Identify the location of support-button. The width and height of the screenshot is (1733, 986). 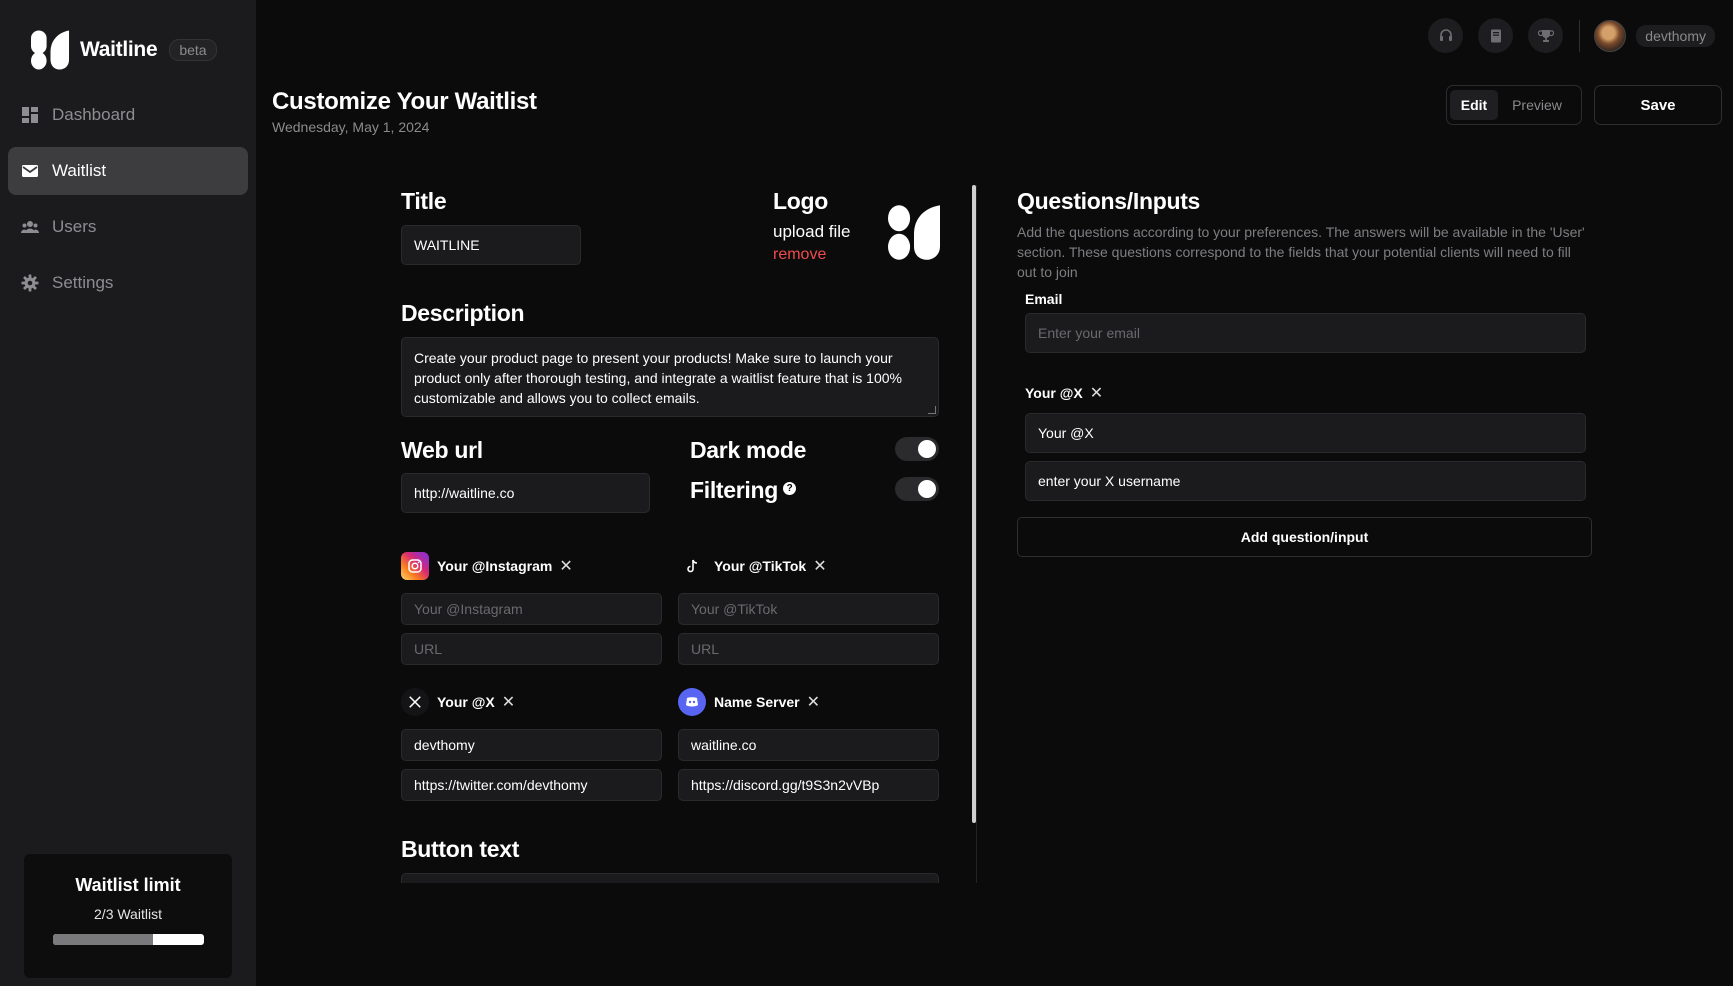
(1446, 35).